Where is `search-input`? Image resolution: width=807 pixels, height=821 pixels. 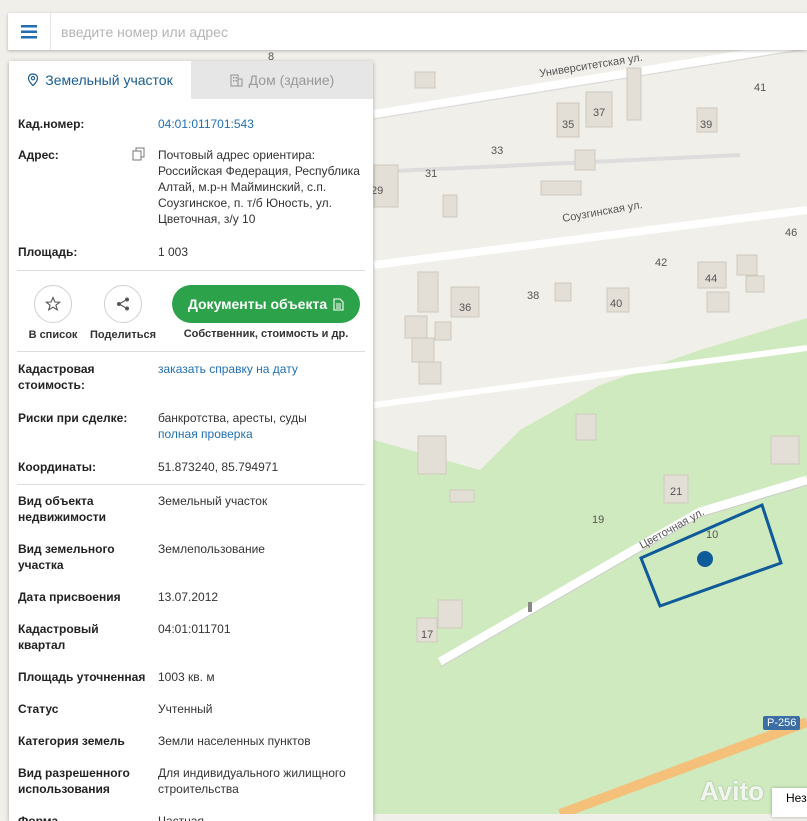
search-input is located at coordinates (429, 31).